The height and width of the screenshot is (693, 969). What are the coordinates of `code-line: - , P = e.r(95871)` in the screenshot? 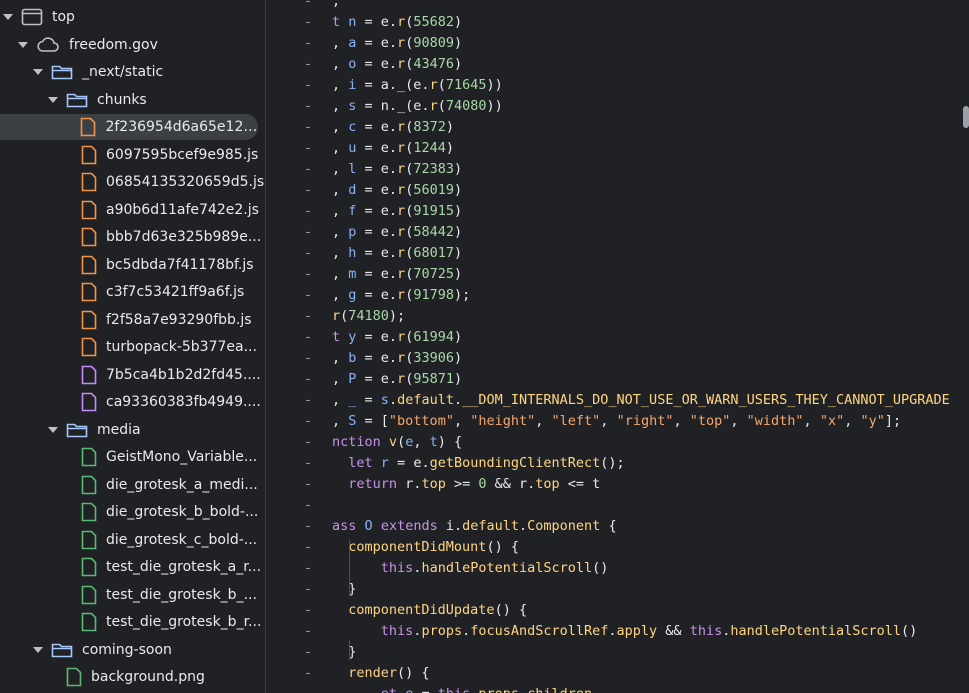 It's located at (617, 379).